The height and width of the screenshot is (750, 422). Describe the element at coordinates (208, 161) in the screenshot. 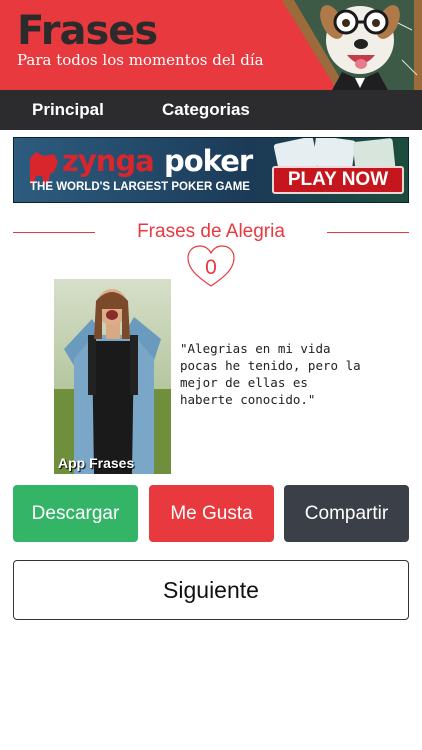

I see `ad-brand-right: poker` at that location.